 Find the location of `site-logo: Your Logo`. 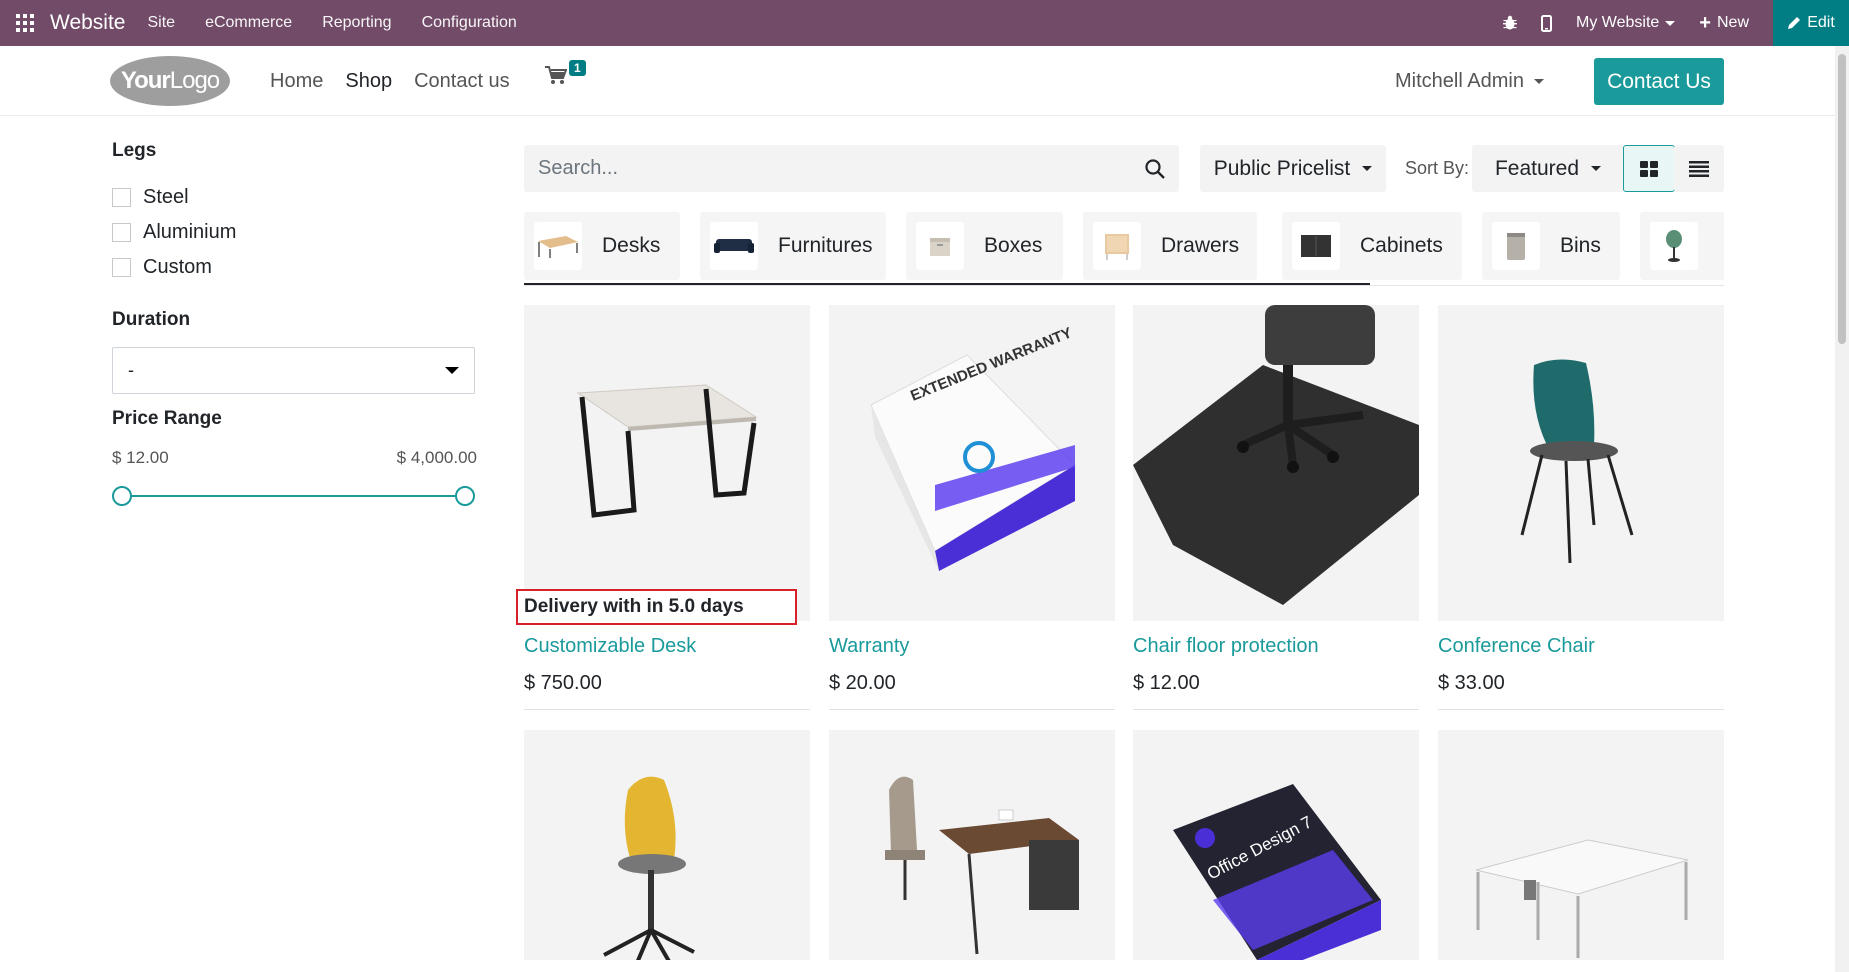

site-logo: Your Logo is located at coordinates (170, 81).